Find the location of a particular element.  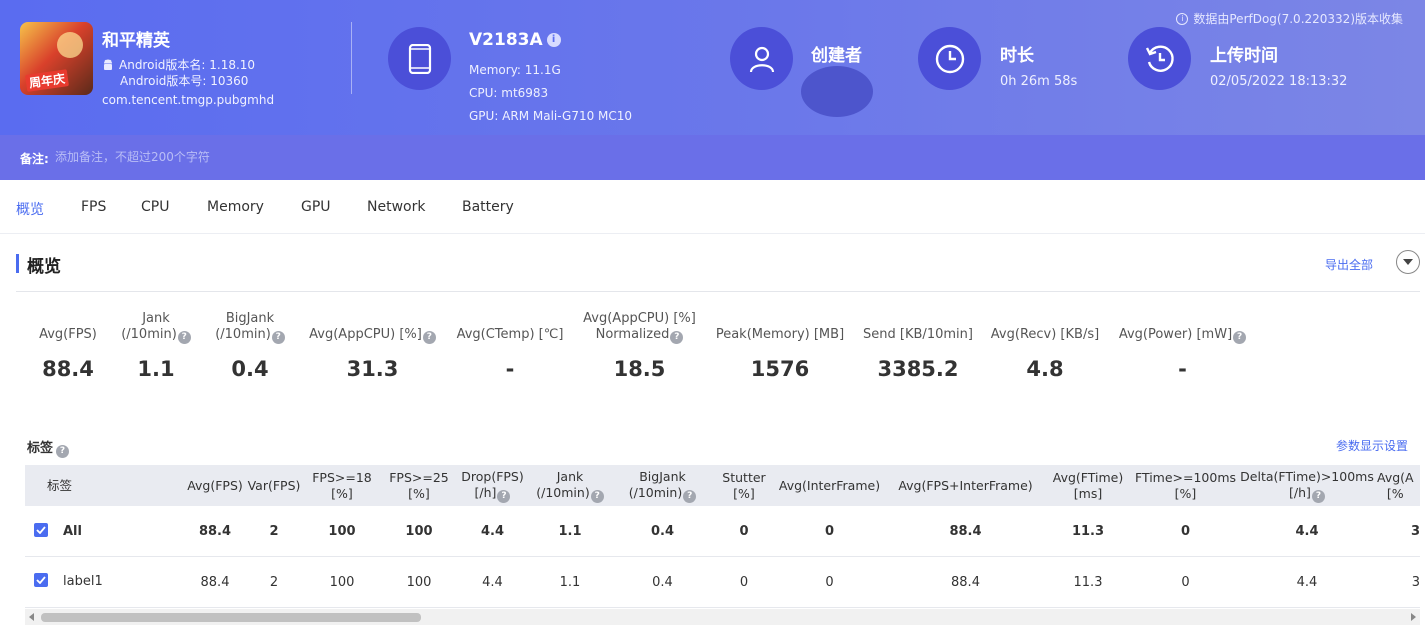

note-input is located at coordinates (255, 157).